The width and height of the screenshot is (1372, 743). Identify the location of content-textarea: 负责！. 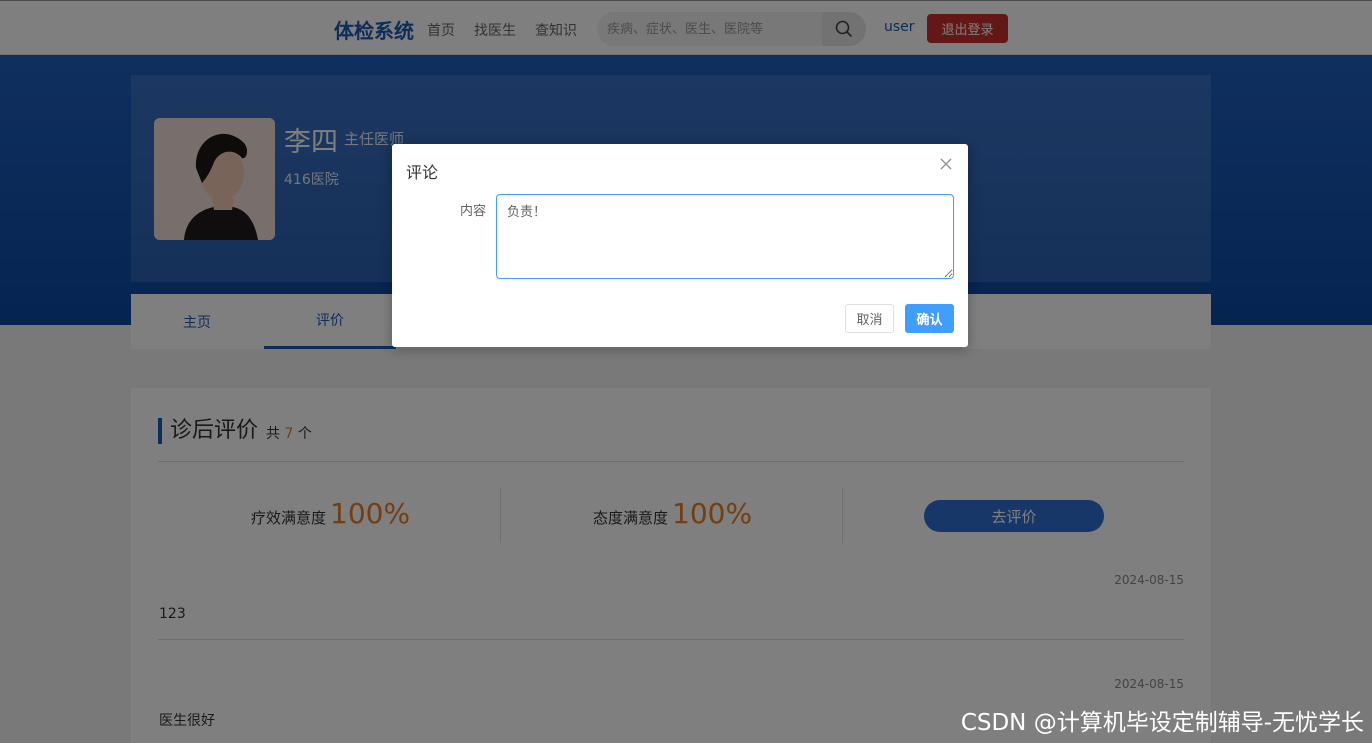
(725, 236).